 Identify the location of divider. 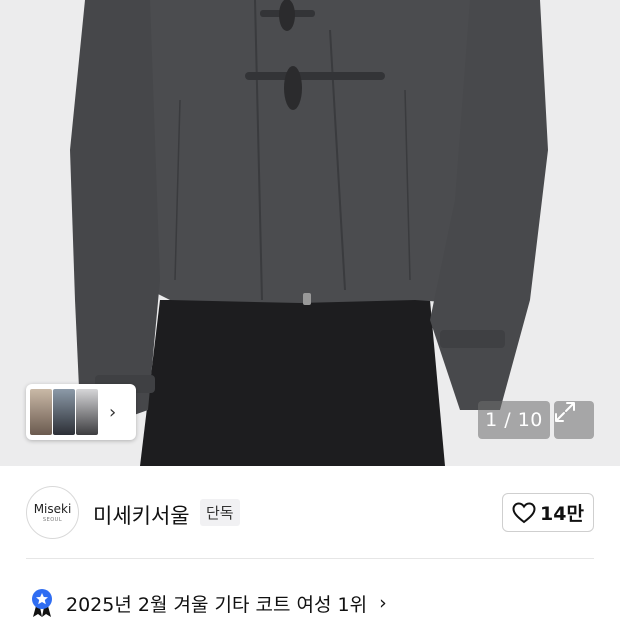
(310, 558).